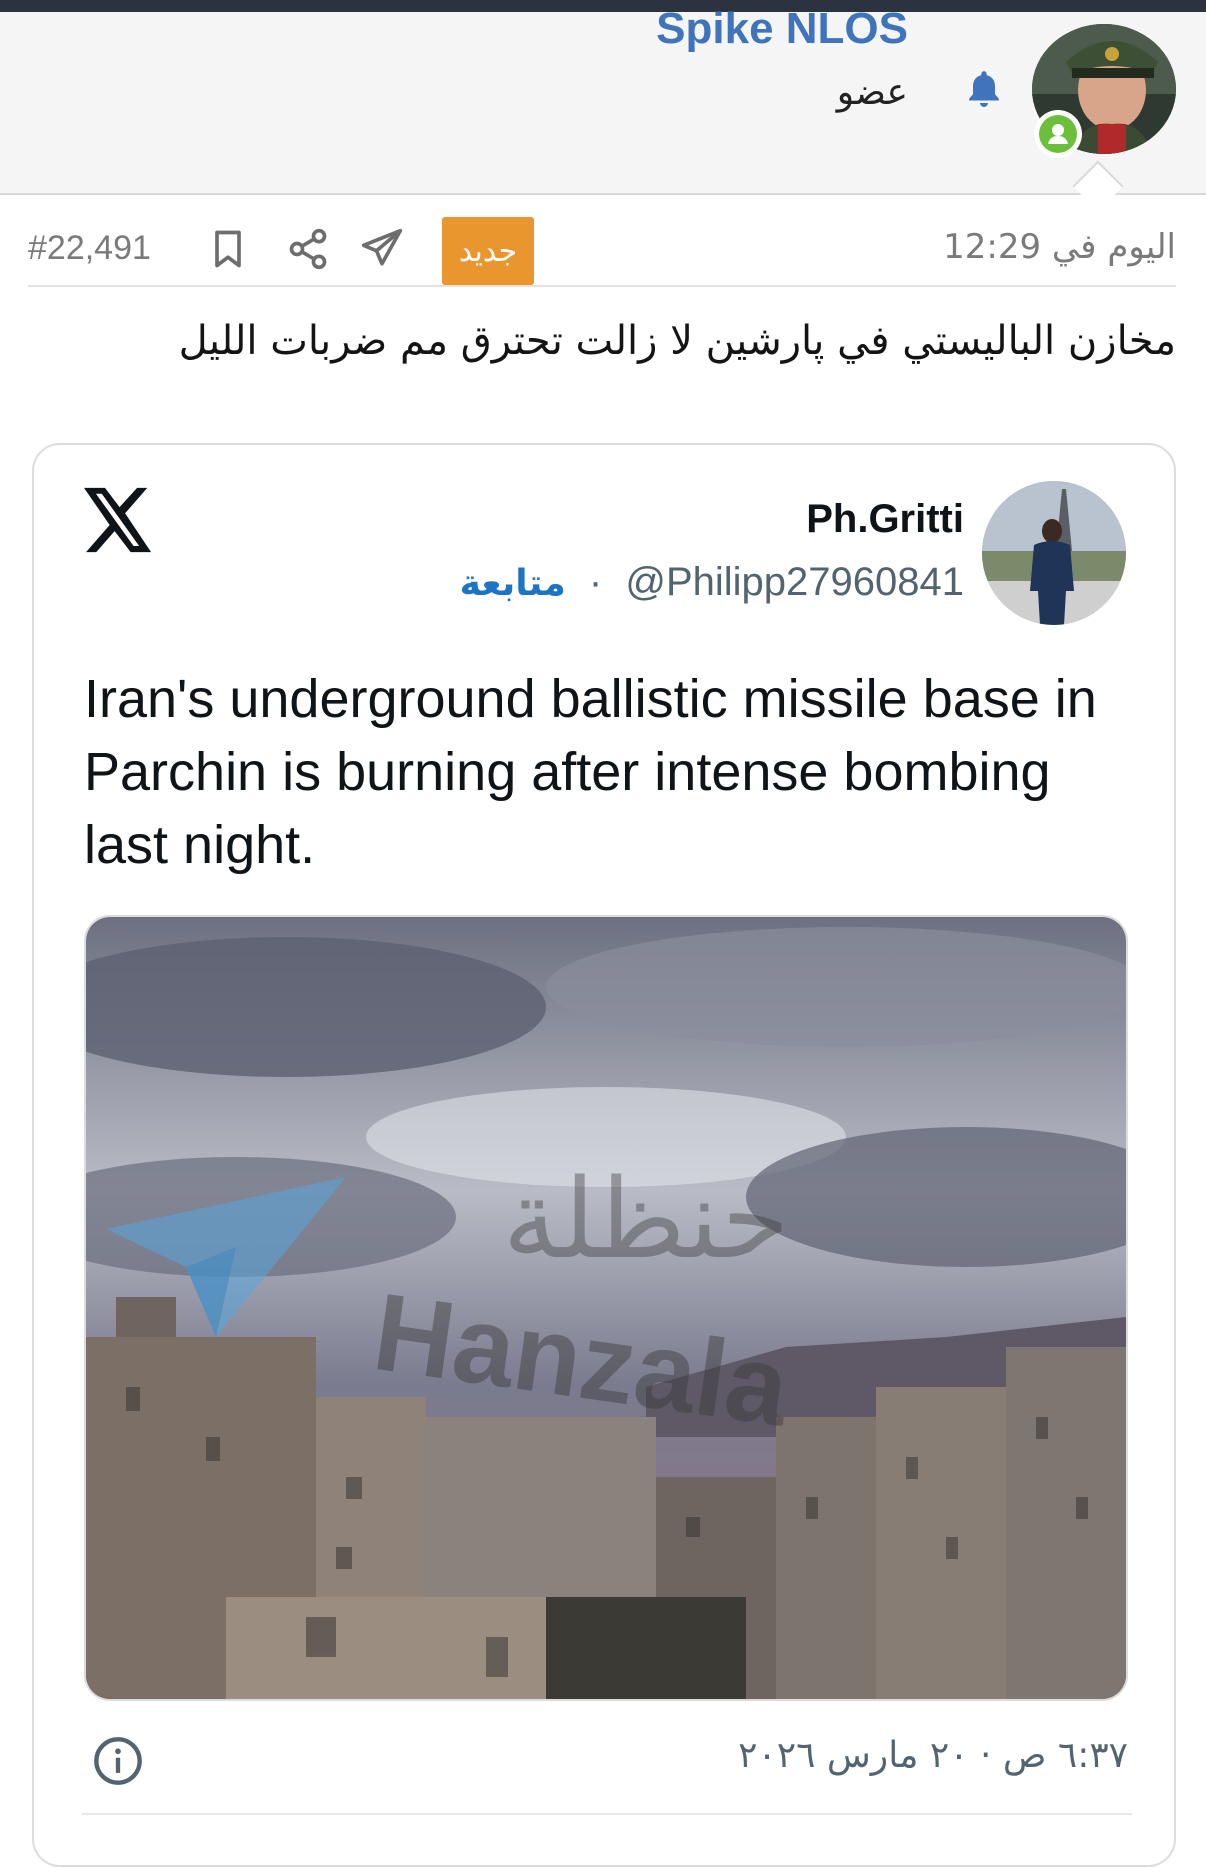  Describe the element at coordinates (885, 519) in the screenshot. I see `tweet-author-name: Ph.Gritti` at that location.